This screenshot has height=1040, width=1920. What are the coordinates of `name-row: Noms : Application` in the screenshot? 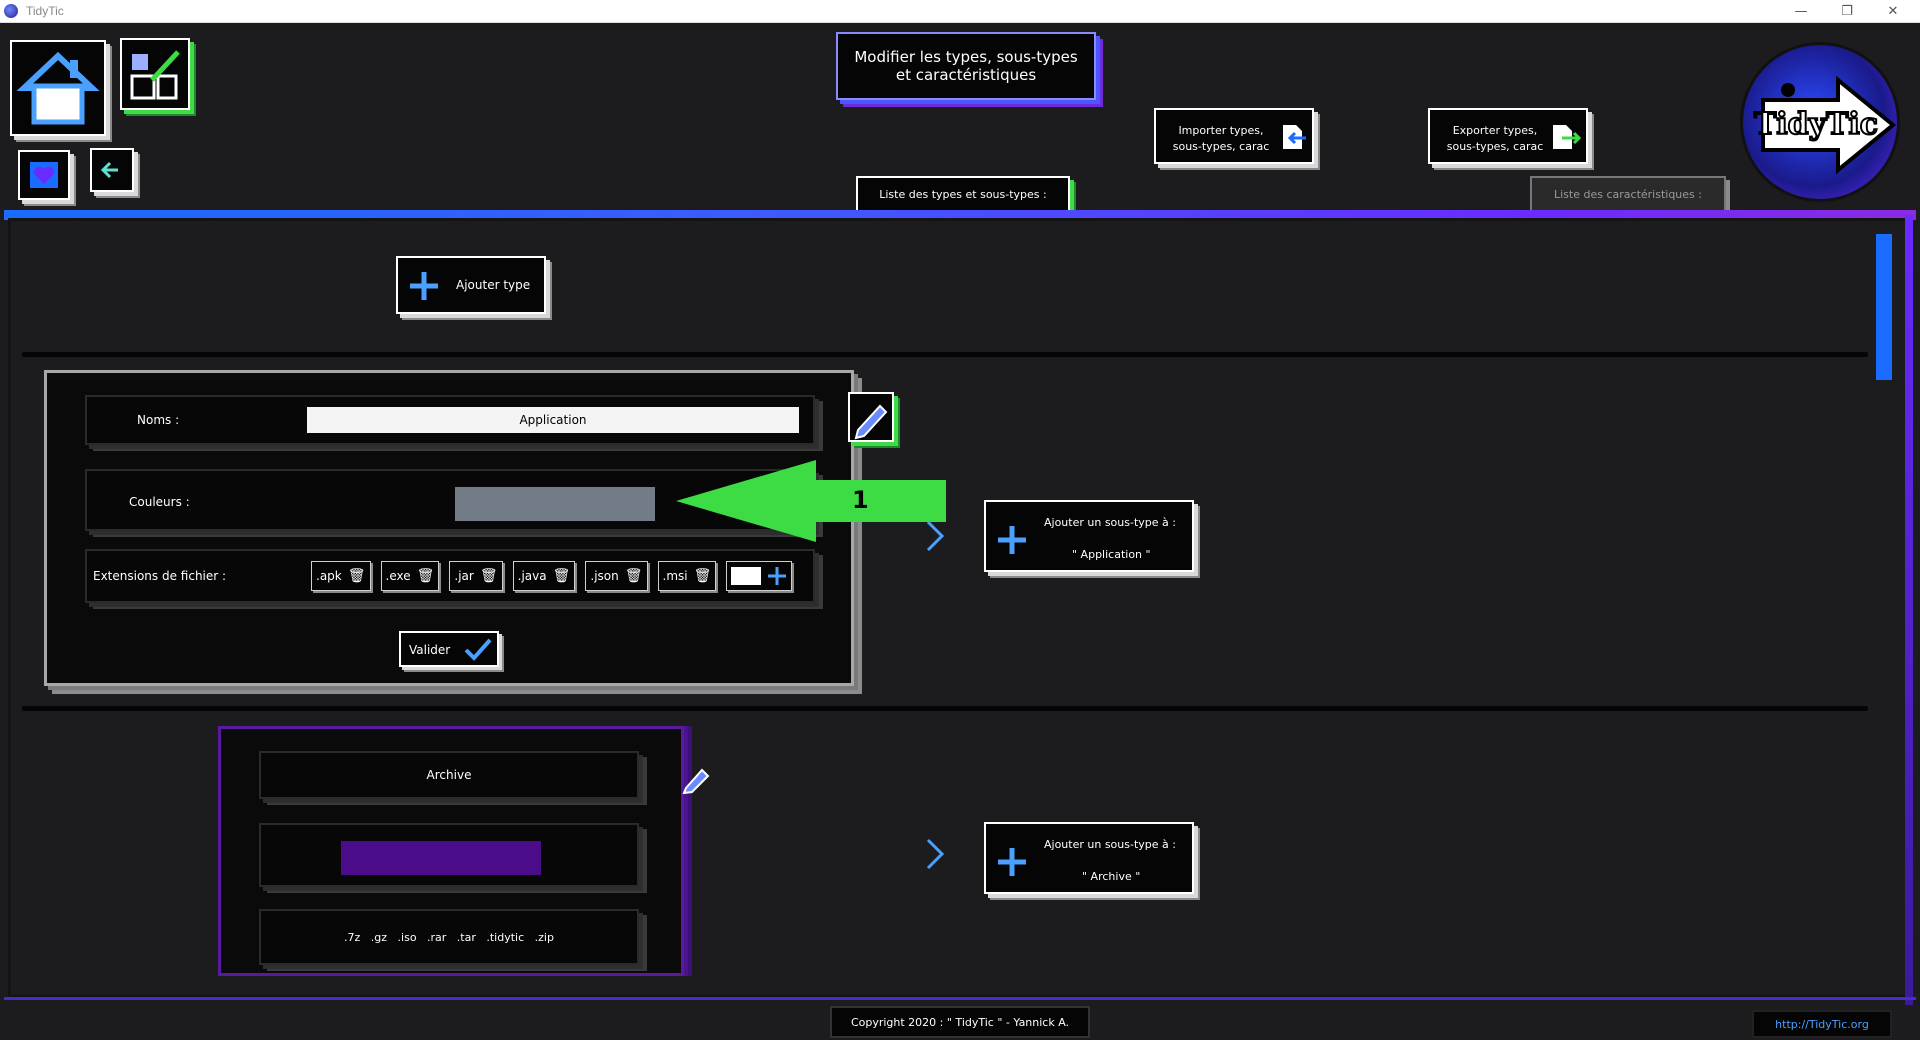 It's located at (450, 420).